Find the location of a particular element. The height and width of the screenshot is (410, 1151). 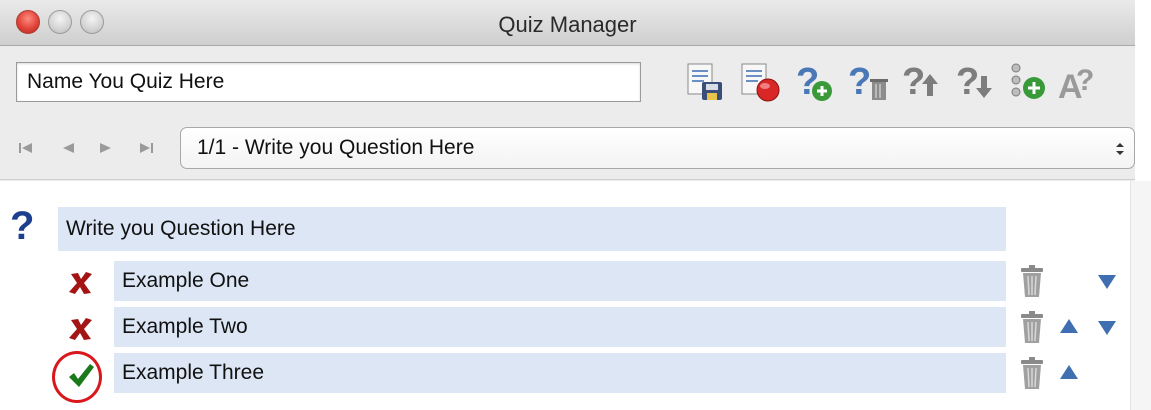

move-question-down-icon: ? is located at coordinates (974, 82).